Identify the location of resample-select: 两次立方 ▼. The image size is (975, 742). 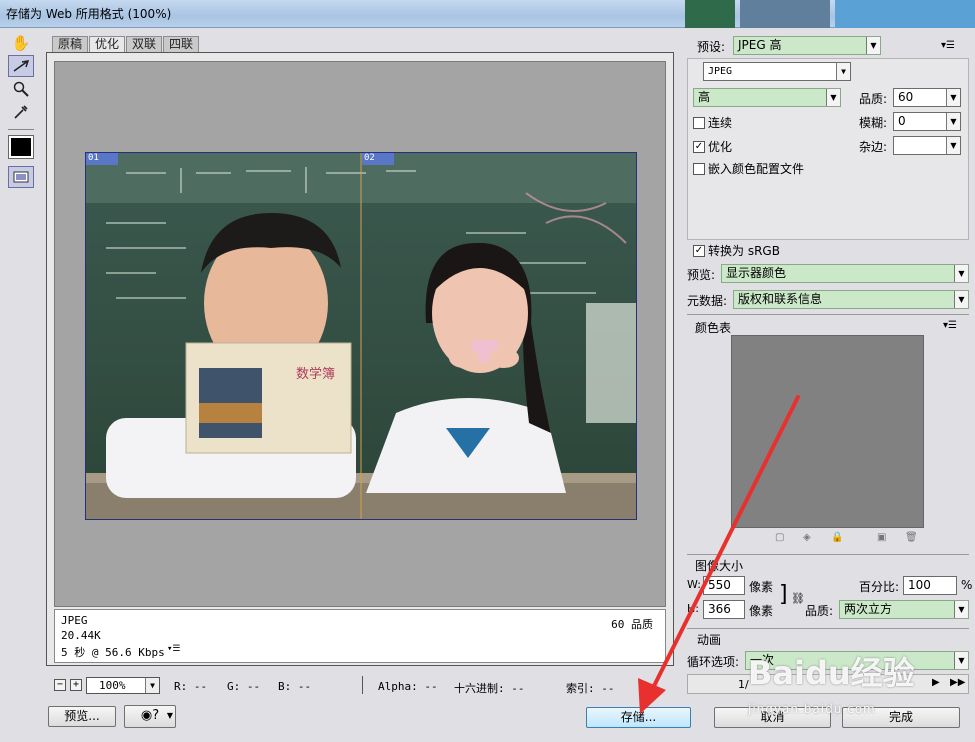
(904, 609).